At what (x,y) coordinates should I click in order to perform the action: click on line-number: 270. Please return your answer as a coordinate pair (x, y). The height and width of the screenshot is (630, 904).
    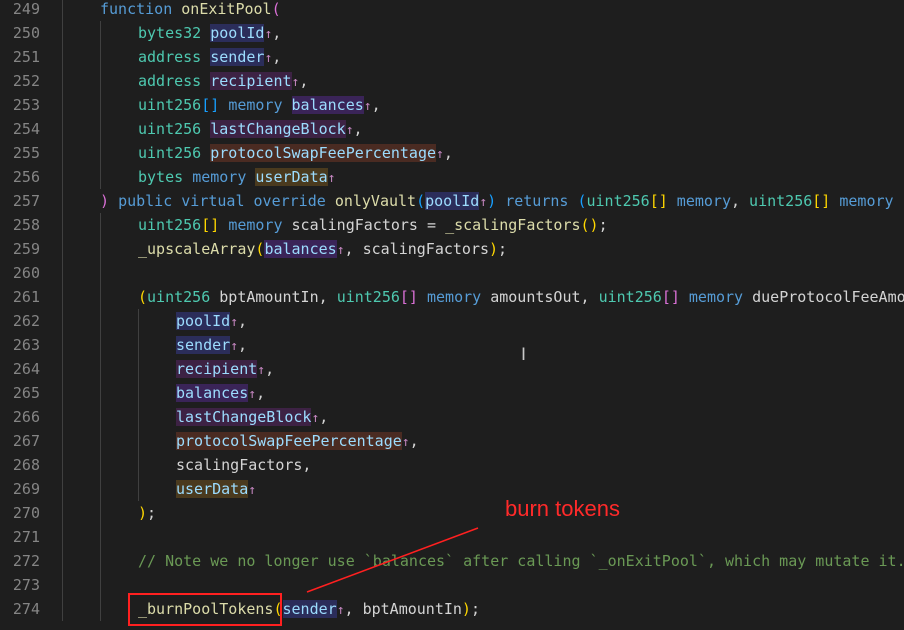
    Looking at the image, I should click on (26, 513).